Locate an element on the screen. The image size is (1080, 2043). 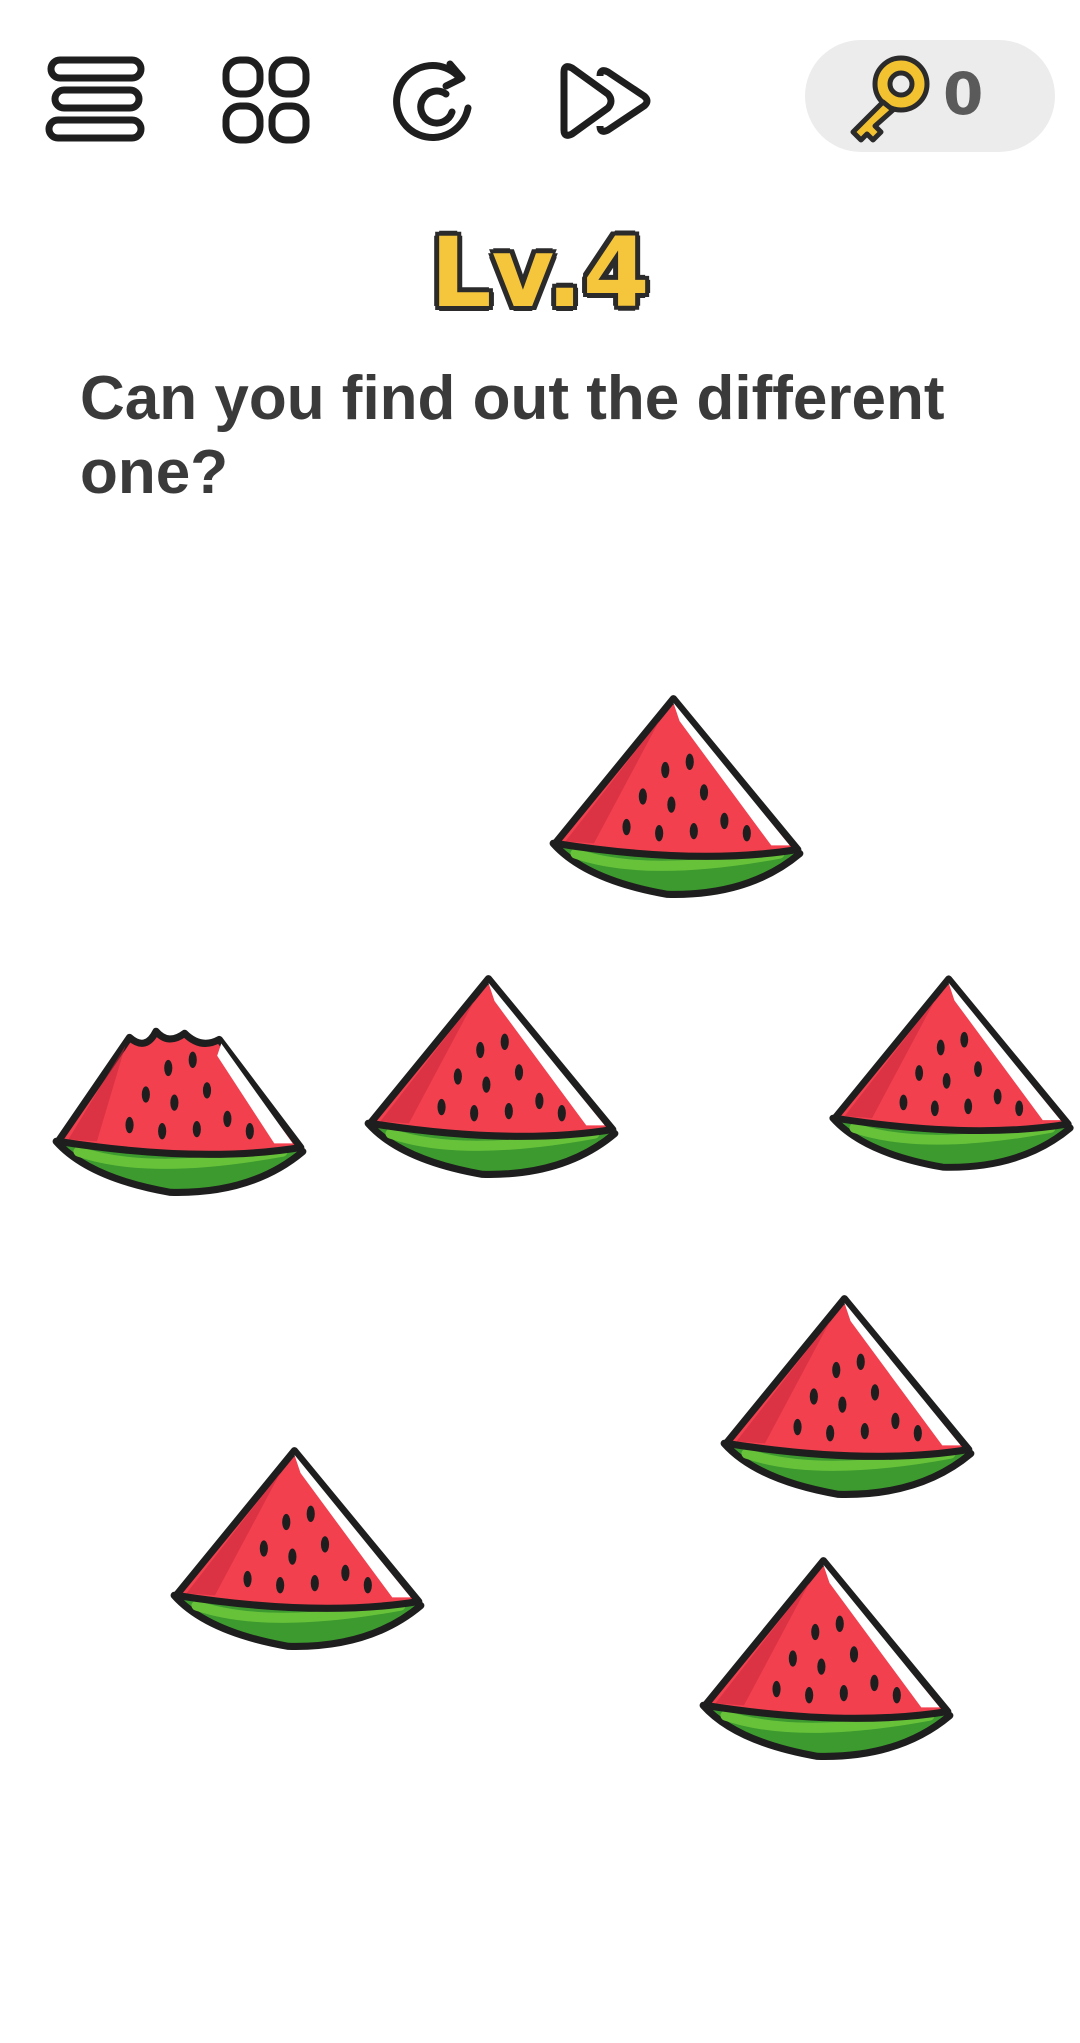
key-count: 0 is located at coordinates (963, 94).